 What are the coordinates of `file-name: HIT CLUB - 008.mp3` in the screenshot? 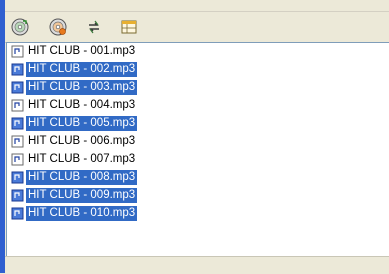 It's located at (82, 177).